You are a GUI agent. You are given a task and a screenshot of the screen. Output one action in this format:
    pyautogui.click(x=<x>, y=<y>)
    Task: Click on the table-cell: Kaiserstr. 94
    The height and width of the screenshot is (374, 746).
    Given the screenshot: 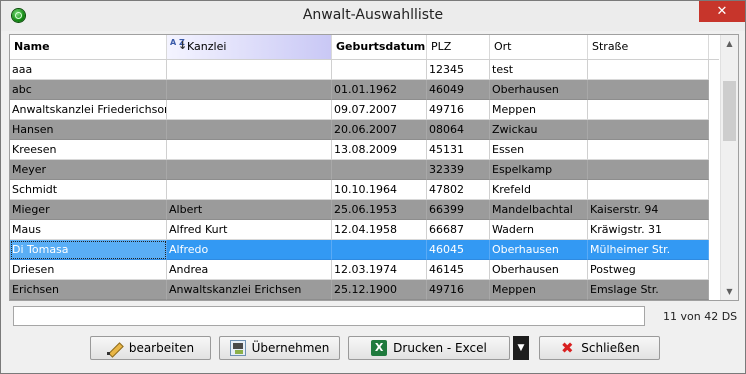 What is the action you would take?
    pyautogui.click(x=648, y=210)
    